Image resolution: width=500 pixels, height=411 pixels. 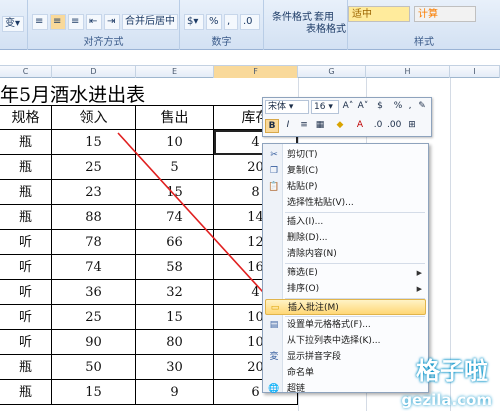 What do you see at coordinates (345, 155) in the screenshot?
I see `menu-item-cut: ✂ 剪切(T)` at bounding box center [345, 155].